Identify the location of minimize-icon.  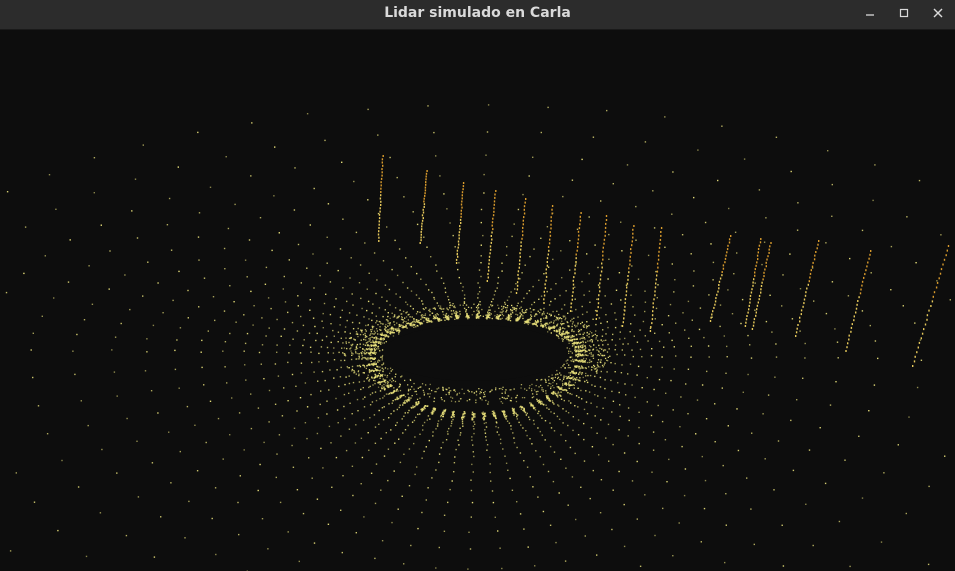
(870, 15).